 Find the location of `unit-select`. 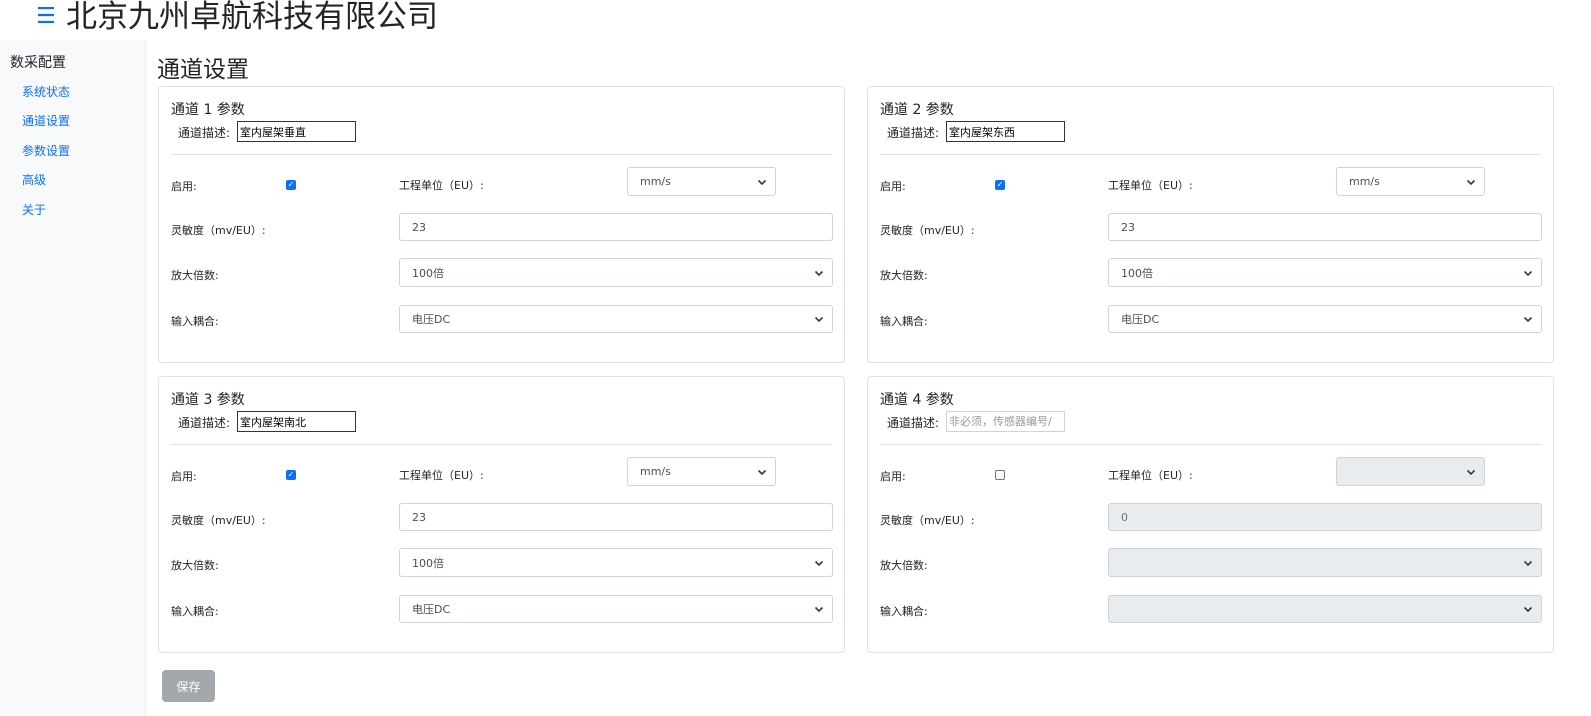

unit-select is located at coordinates (1410, 471).